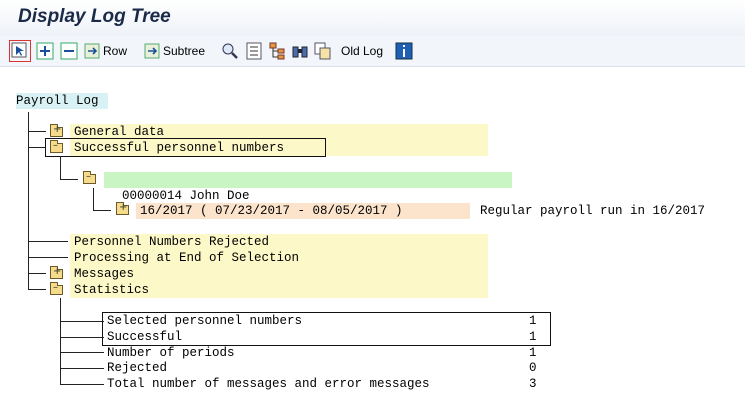 Image resolution: width=745 pixels, height=401 pixels. Describe the element at coordinates (404, 51) in the screenshot. I see `info-icon` at that location.